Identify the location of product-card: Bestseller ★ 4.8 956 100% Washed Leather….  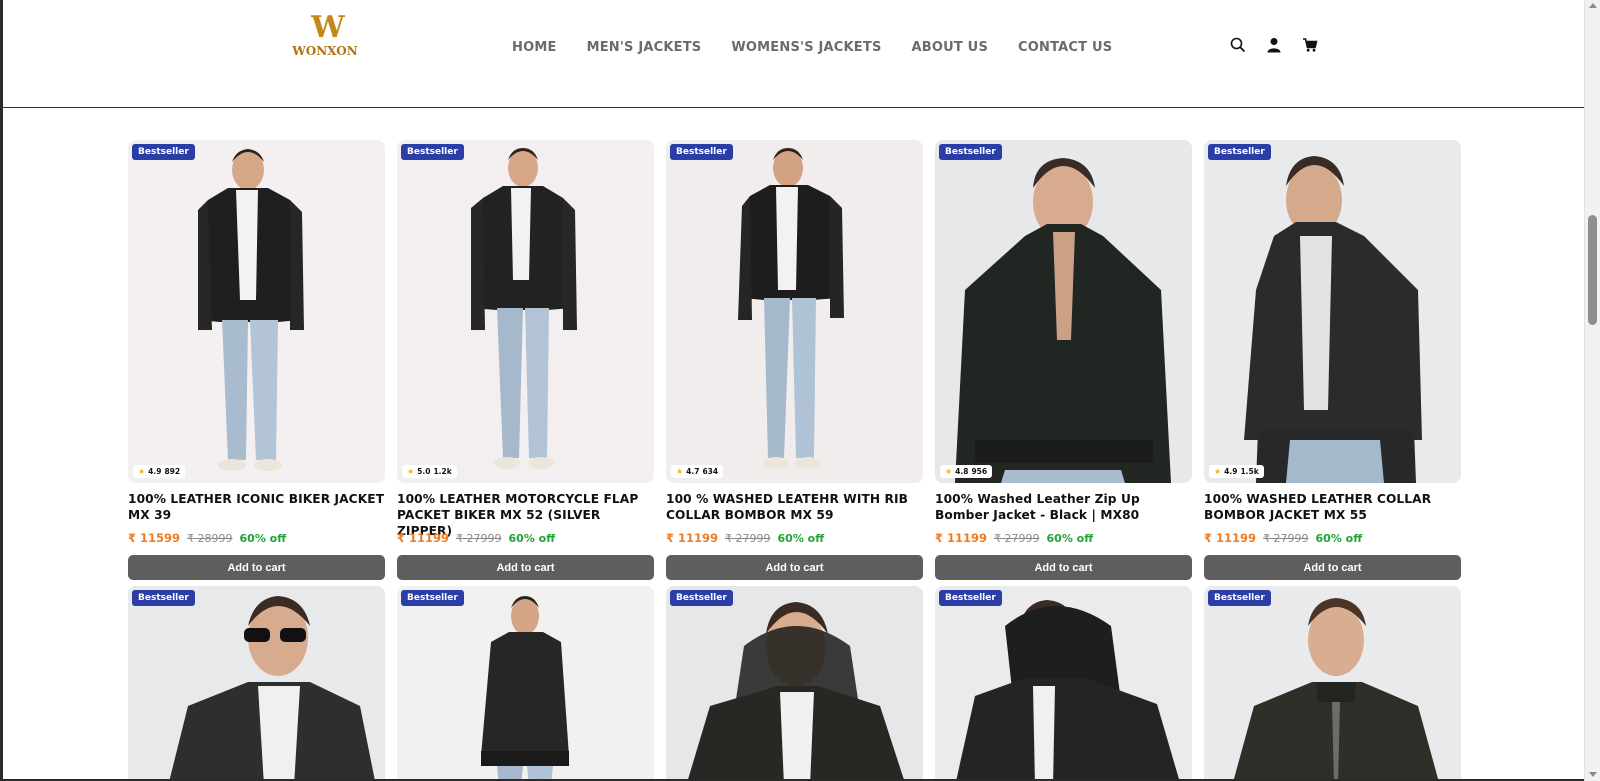
(1063, 360).